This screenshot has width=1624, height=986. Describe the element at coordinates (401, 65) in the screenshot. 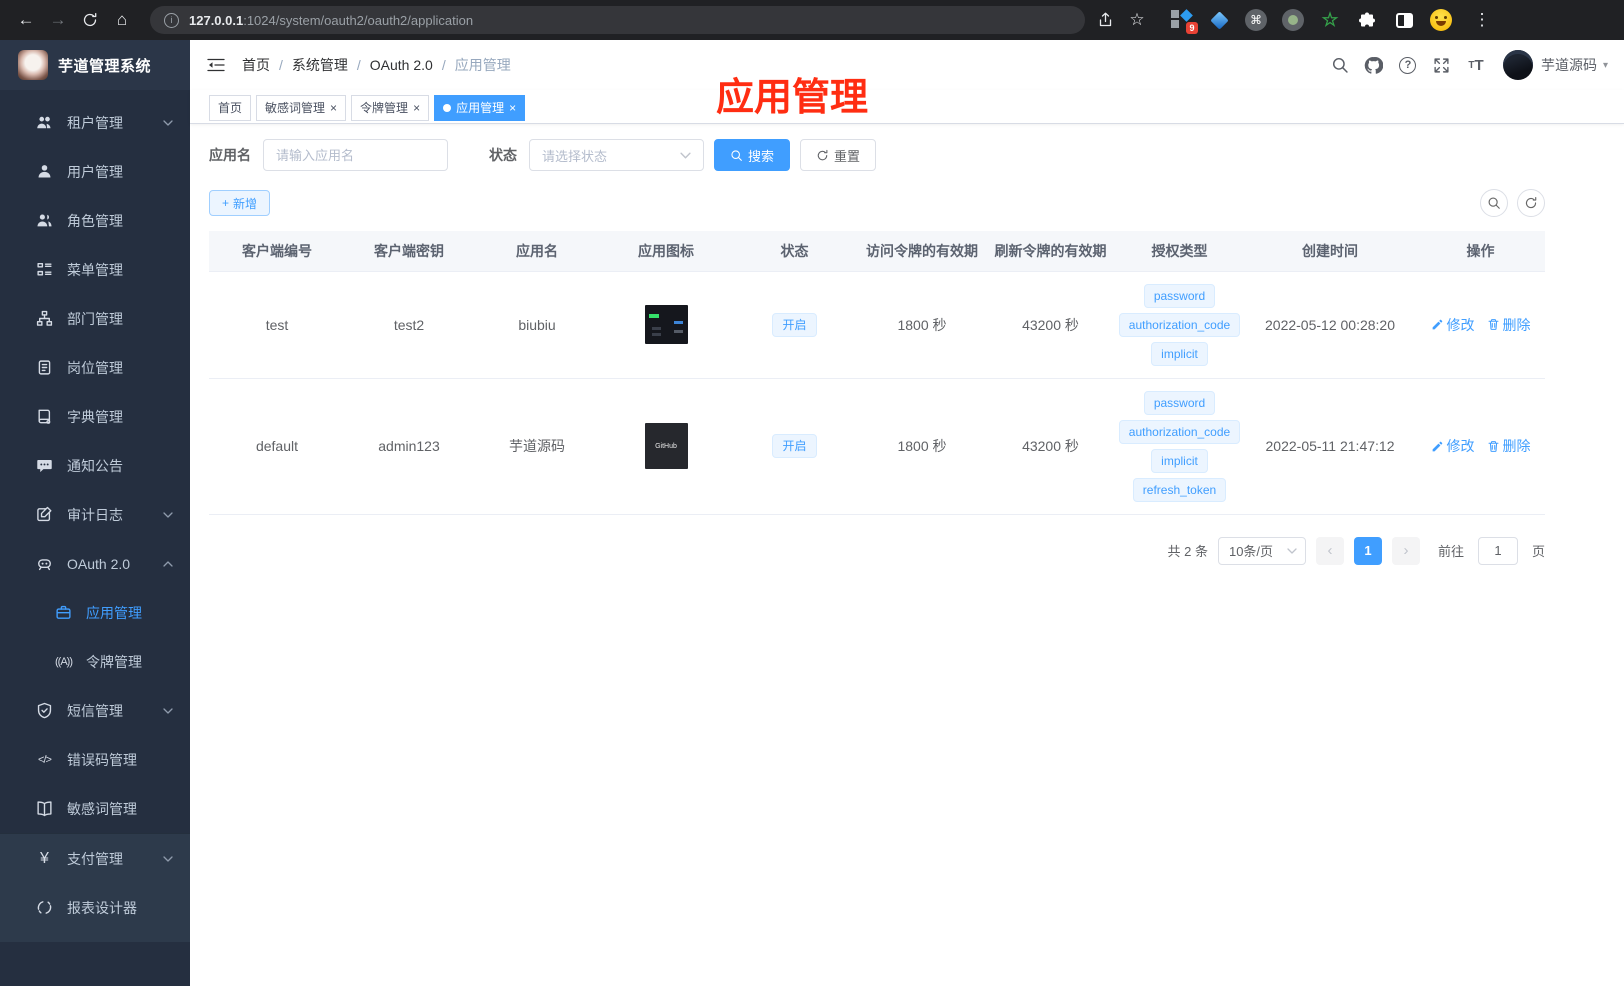

I see `breadcrumb-oauth: OAuth 2.0` at that location.